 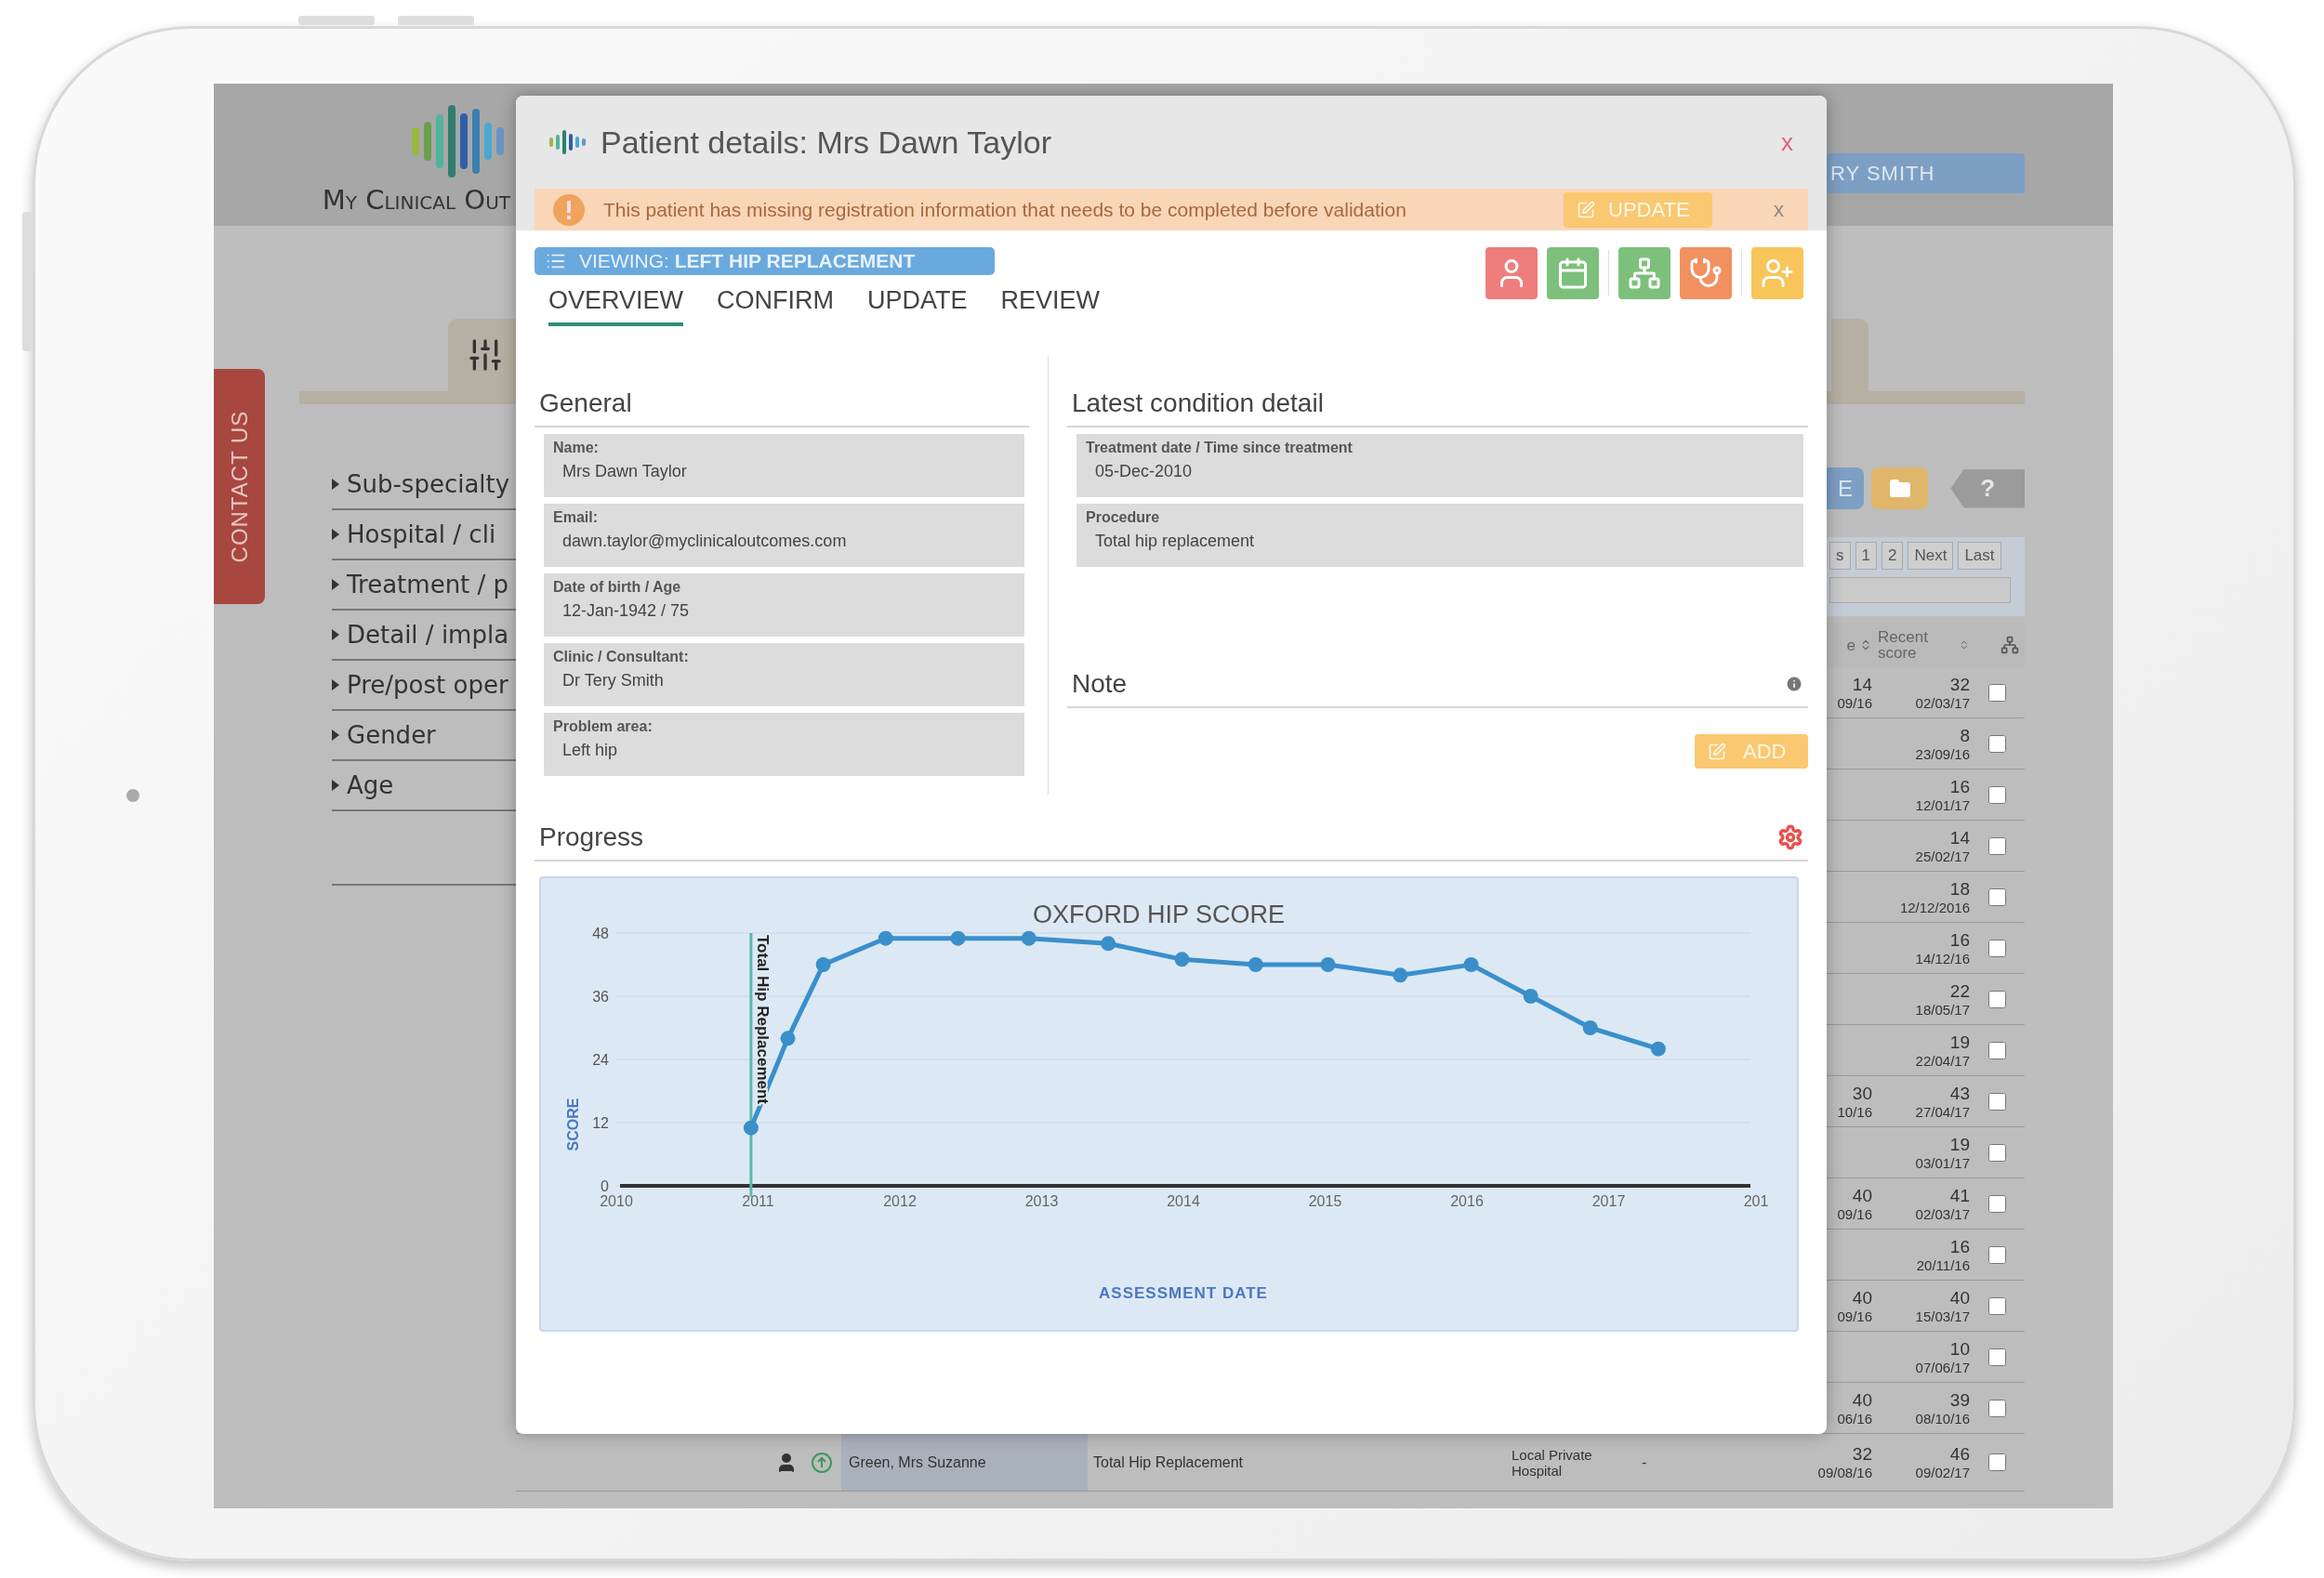 I want to click on warning-icon, so click(x=569, y=209).